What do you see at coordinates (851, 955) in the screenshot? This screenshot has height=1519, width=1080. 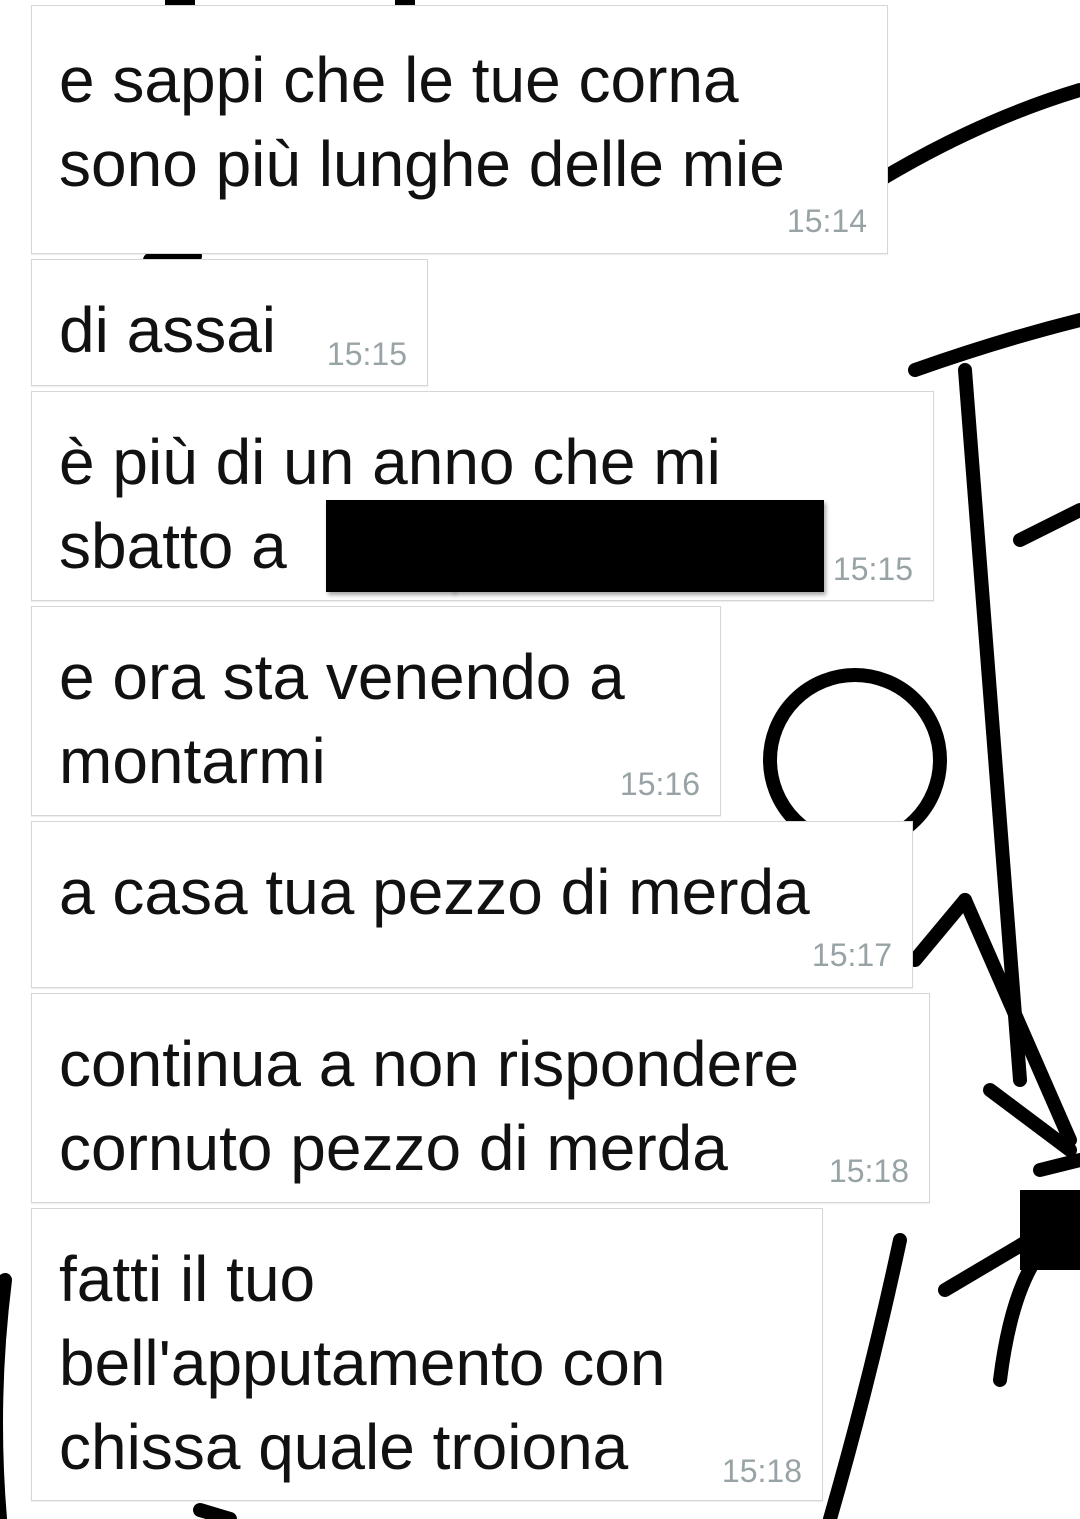 I see `message-timestamp: 15:17` at bounding box center [851, 955].